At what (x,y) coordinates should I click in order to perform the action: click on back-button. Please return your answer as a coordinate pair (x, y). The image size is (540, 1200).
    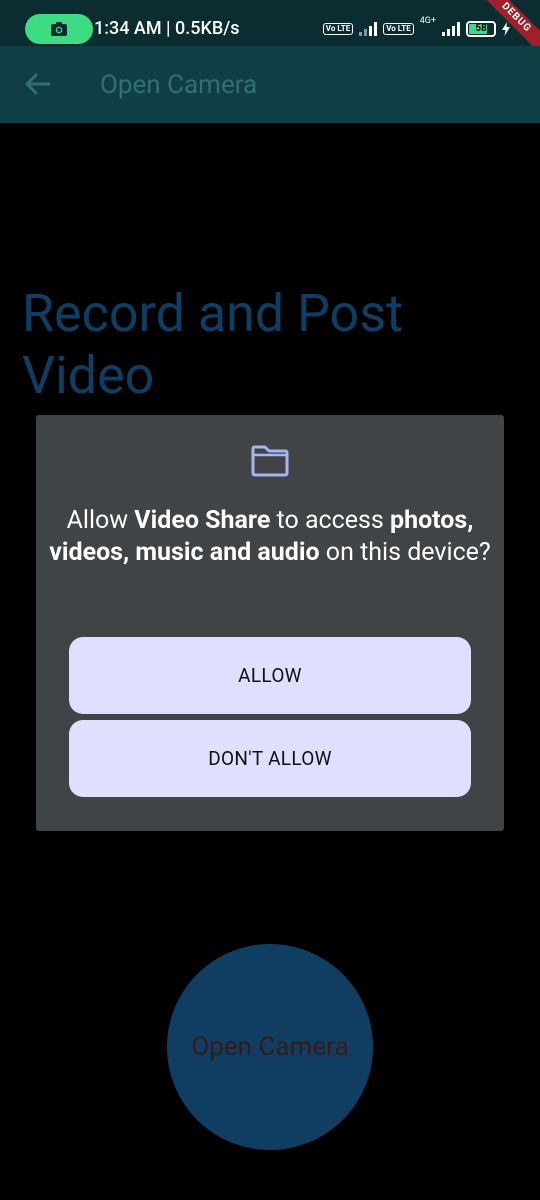
    Looking at the image, I should click on (38, 84).